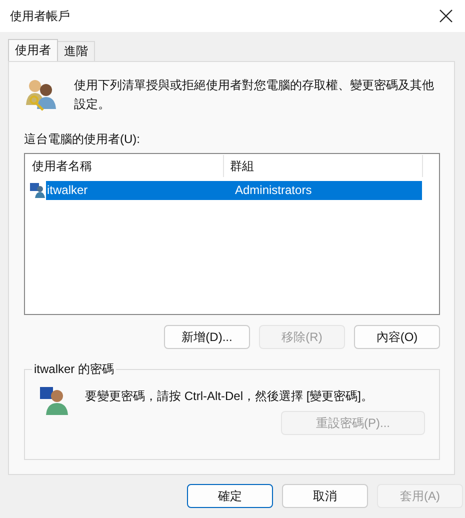 The image size is (465, 518). I want to click on user-monitor-icon, so click(55, 400).